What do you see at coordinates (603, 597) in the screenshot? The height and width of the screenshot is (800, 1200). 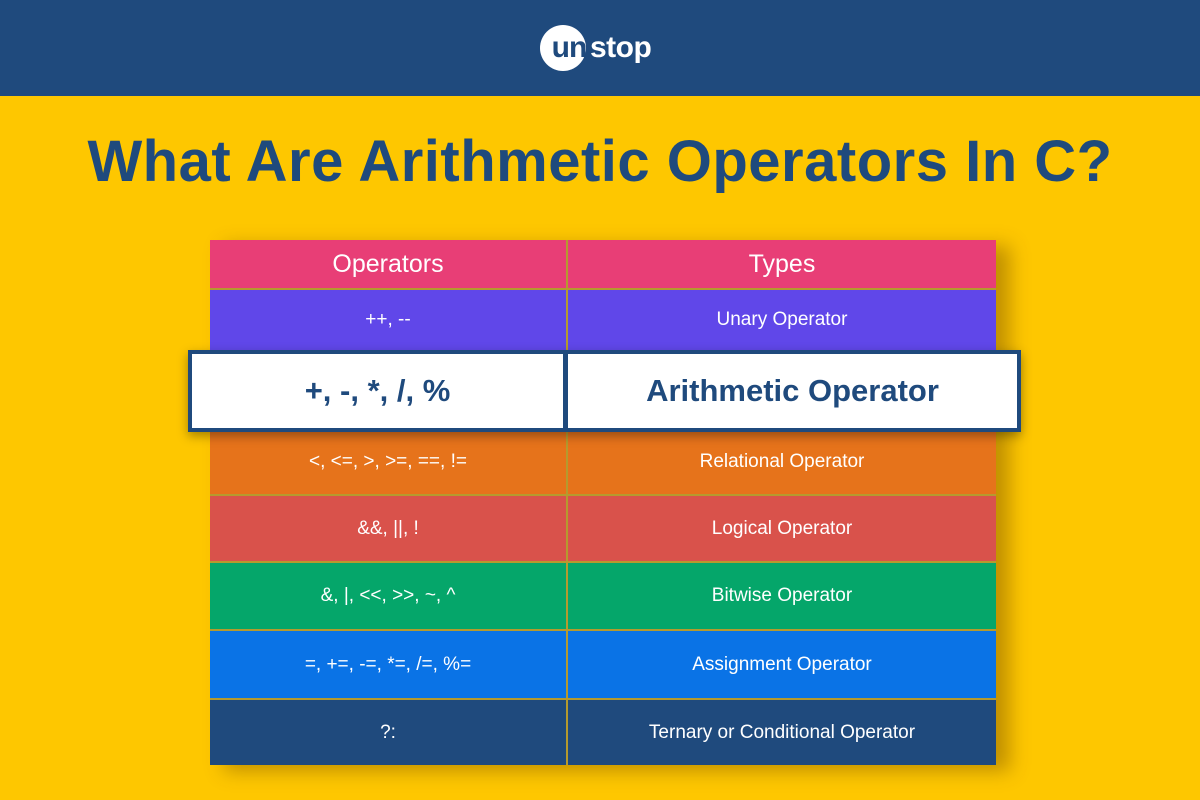 I see `table-row-bitwise: &, |, <<, >>, ~, ^ Bitwise Operator` at bounding box center [603, 597].